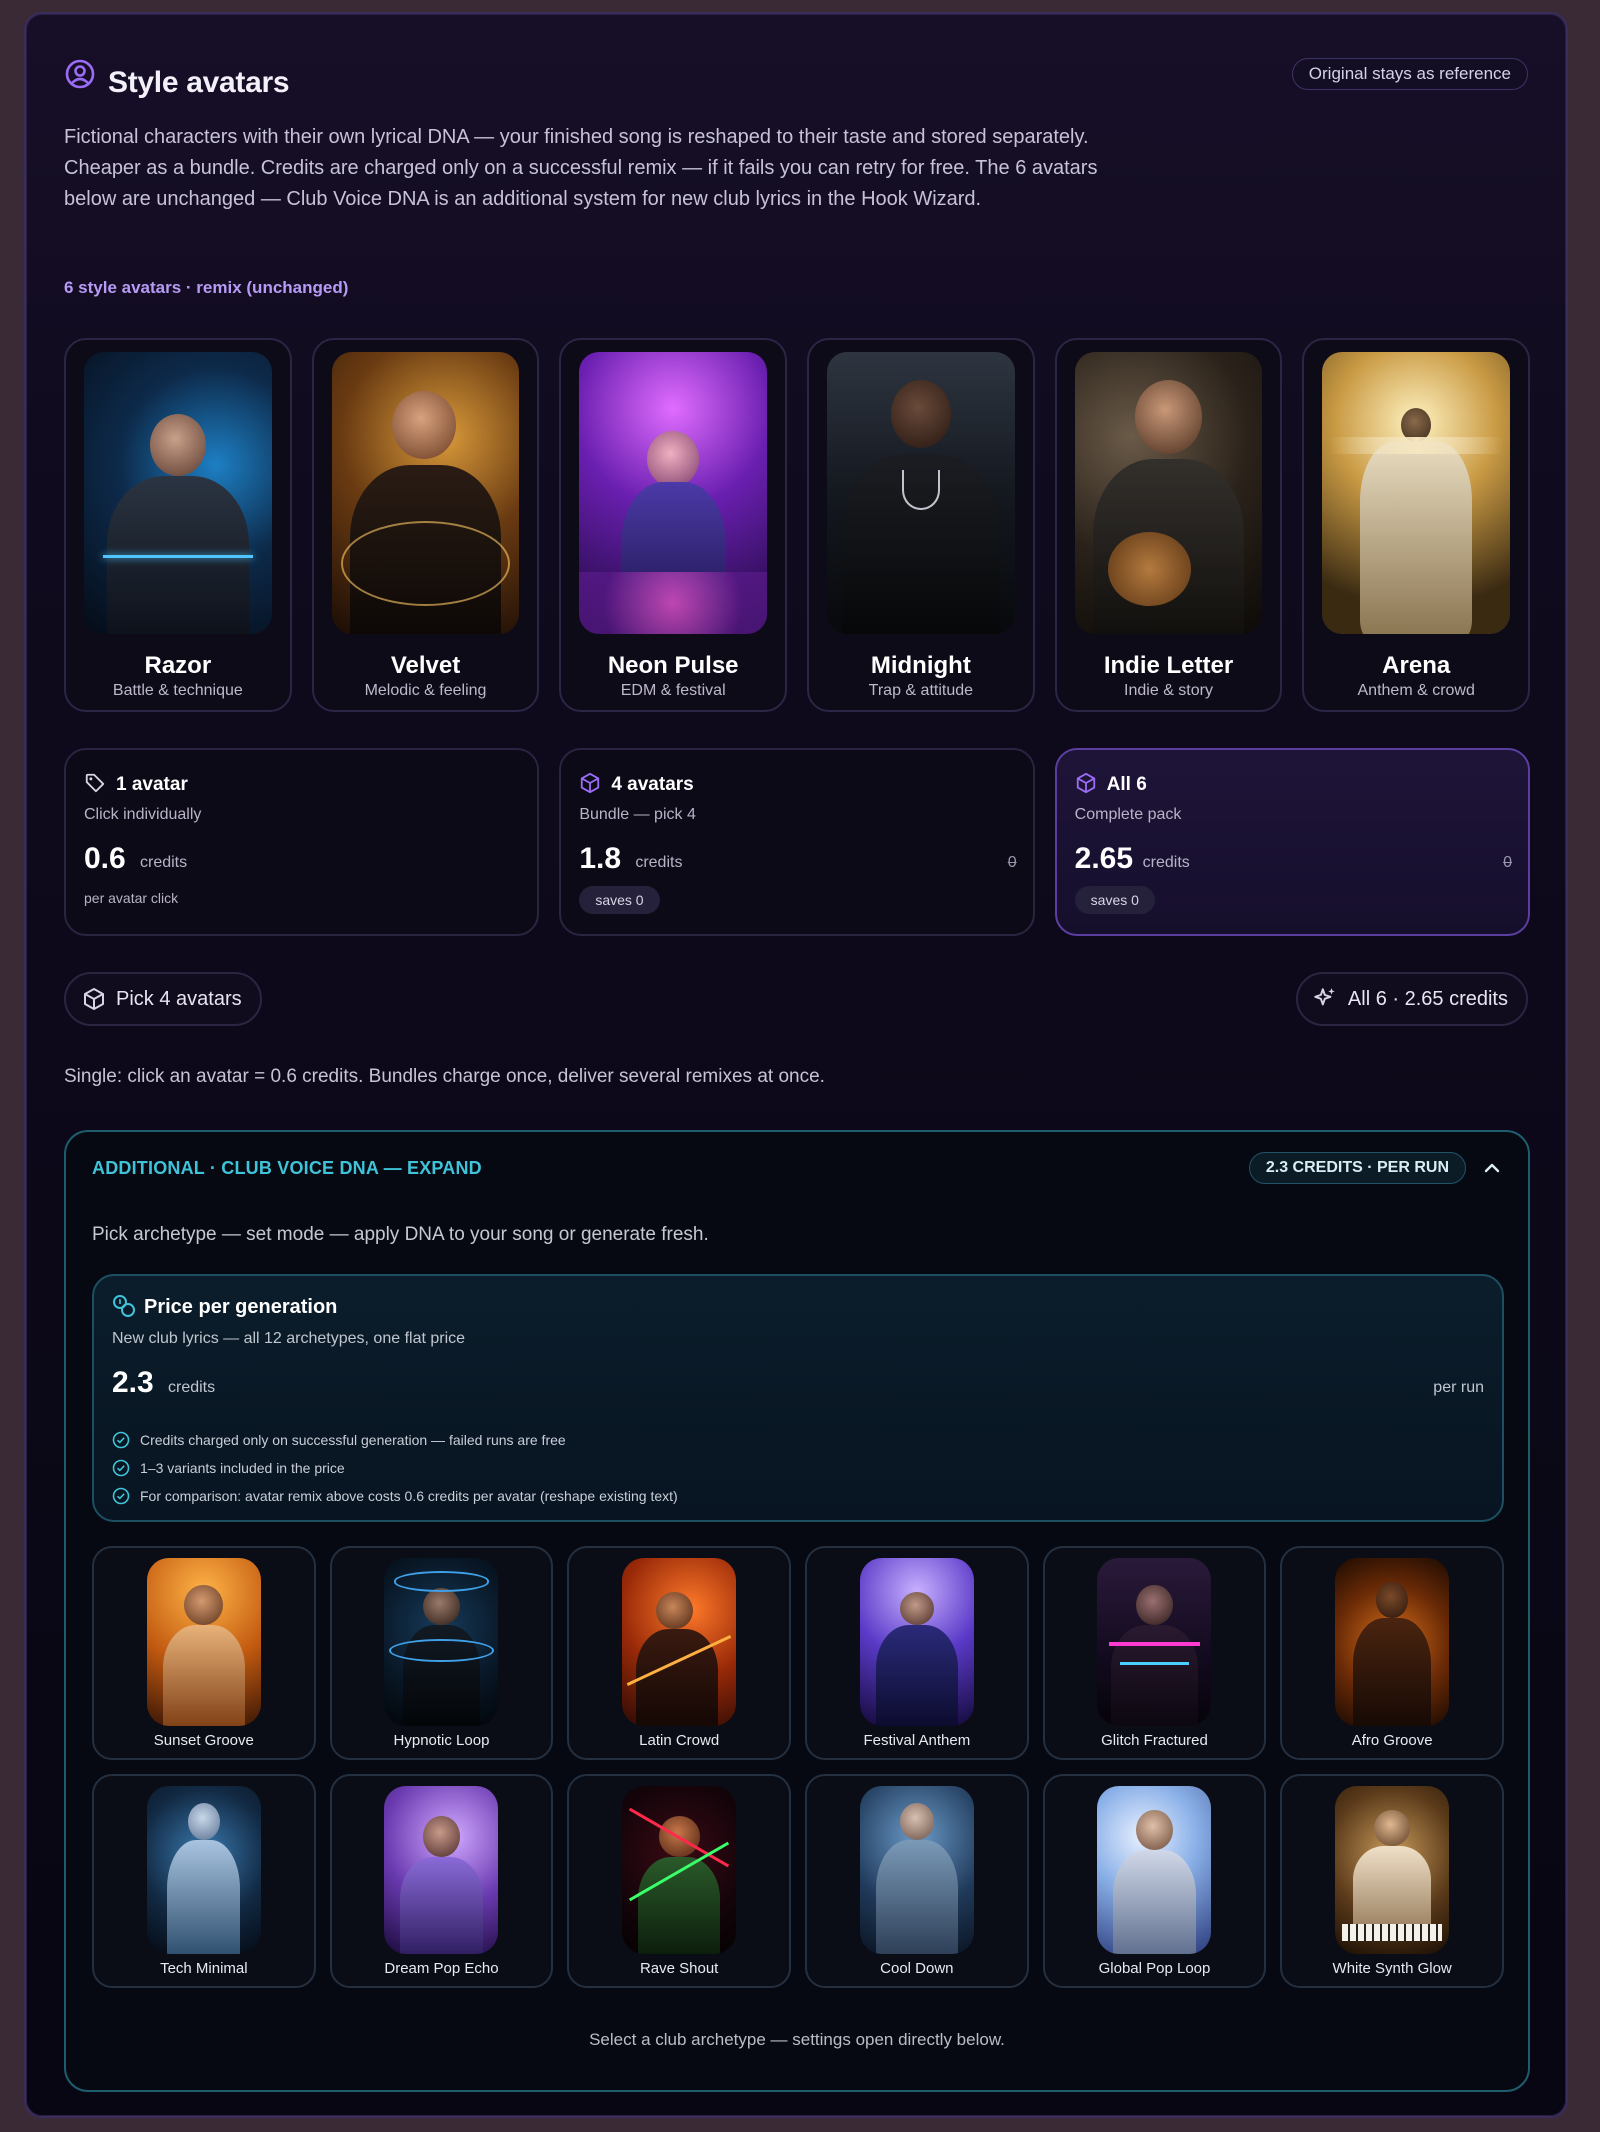 Image resolution: width=1600 pixels, height=2132 pixels. I want to click on avatar-style: Melodic & feeling, so click(425, 690).